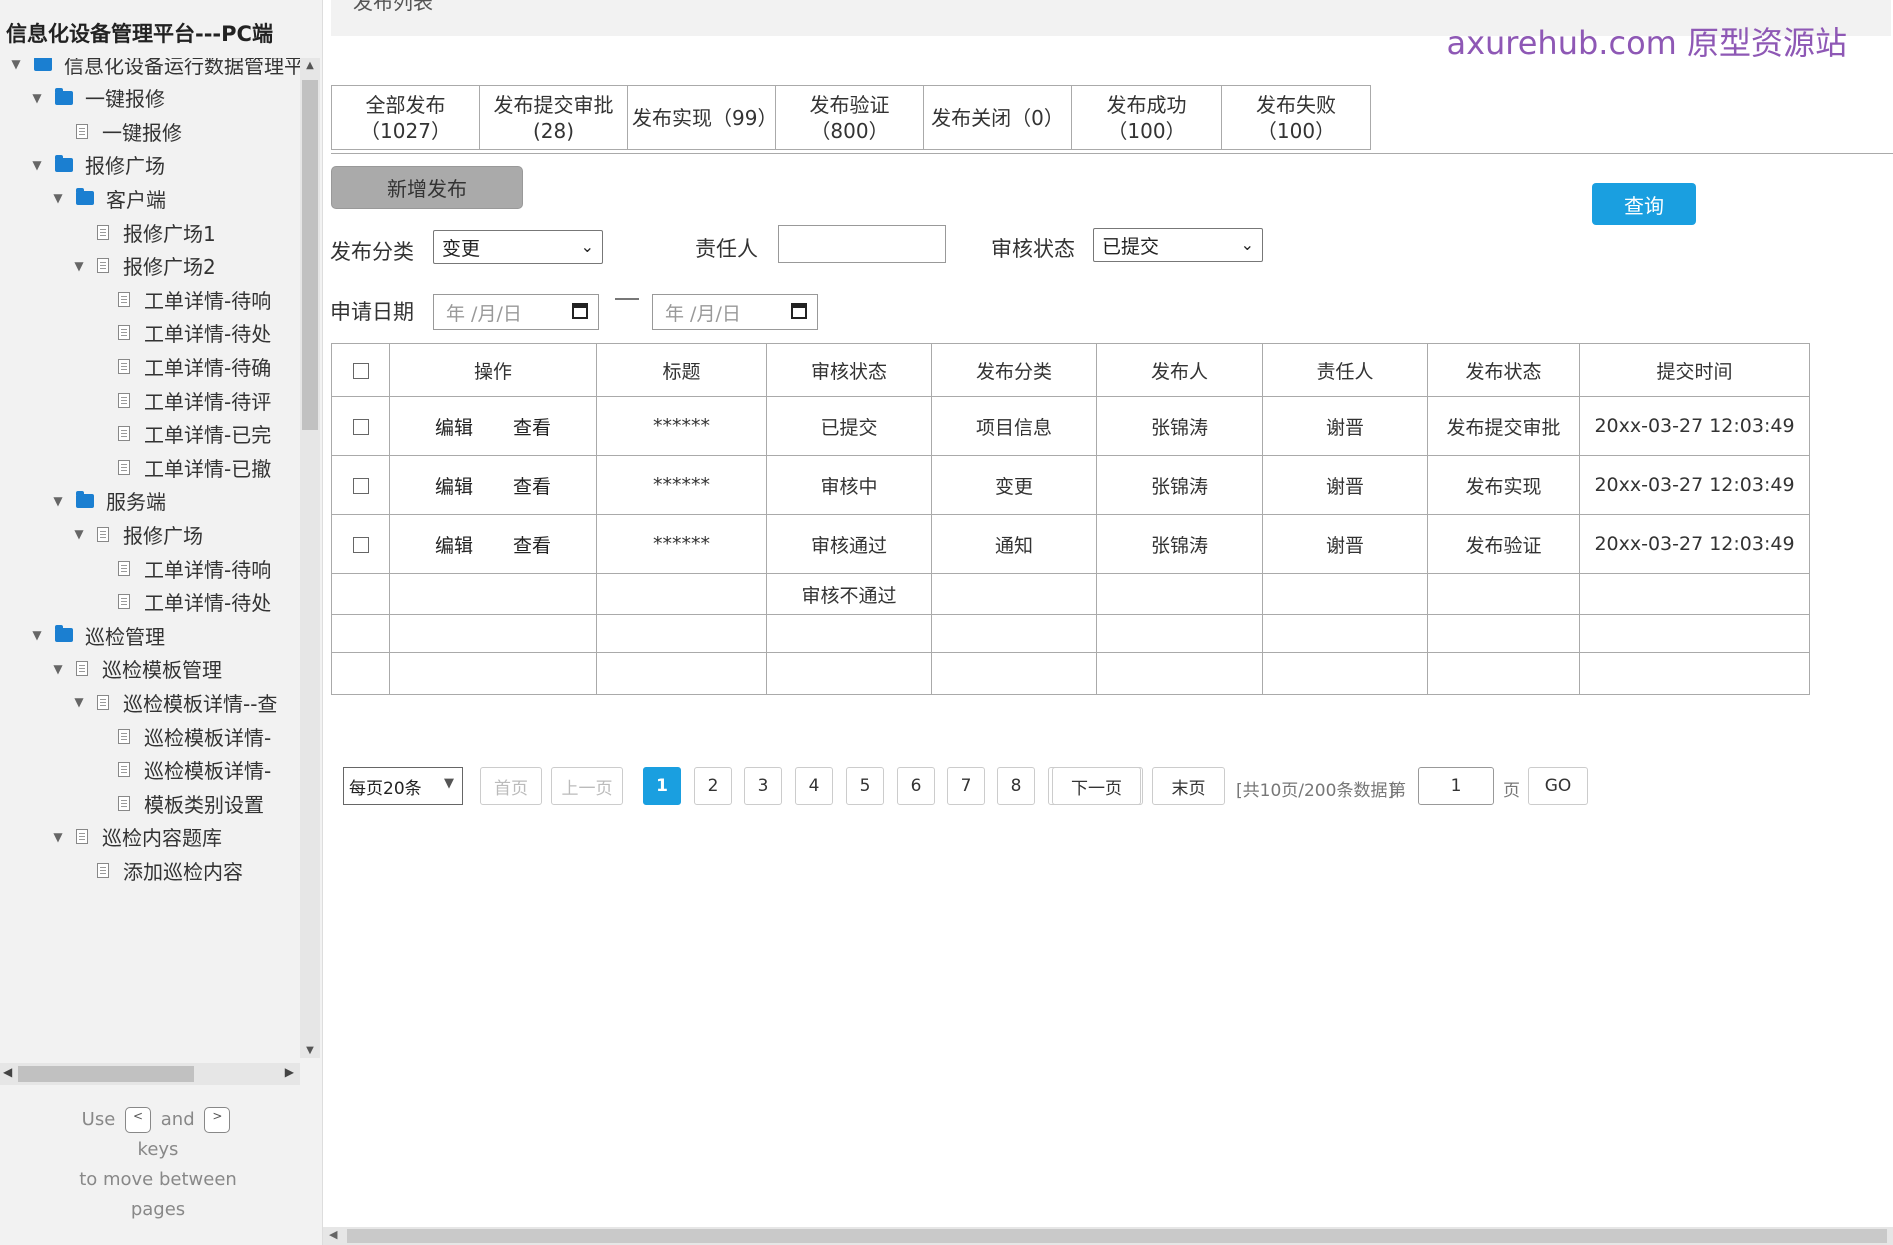 Image resolution: width=1893 pixels, height=1245 pixels. What do you see at coordinates (406, 117) in the screenshot?
I see `status-tab: 全部发布（1027）` at bounding box center [406, 117].